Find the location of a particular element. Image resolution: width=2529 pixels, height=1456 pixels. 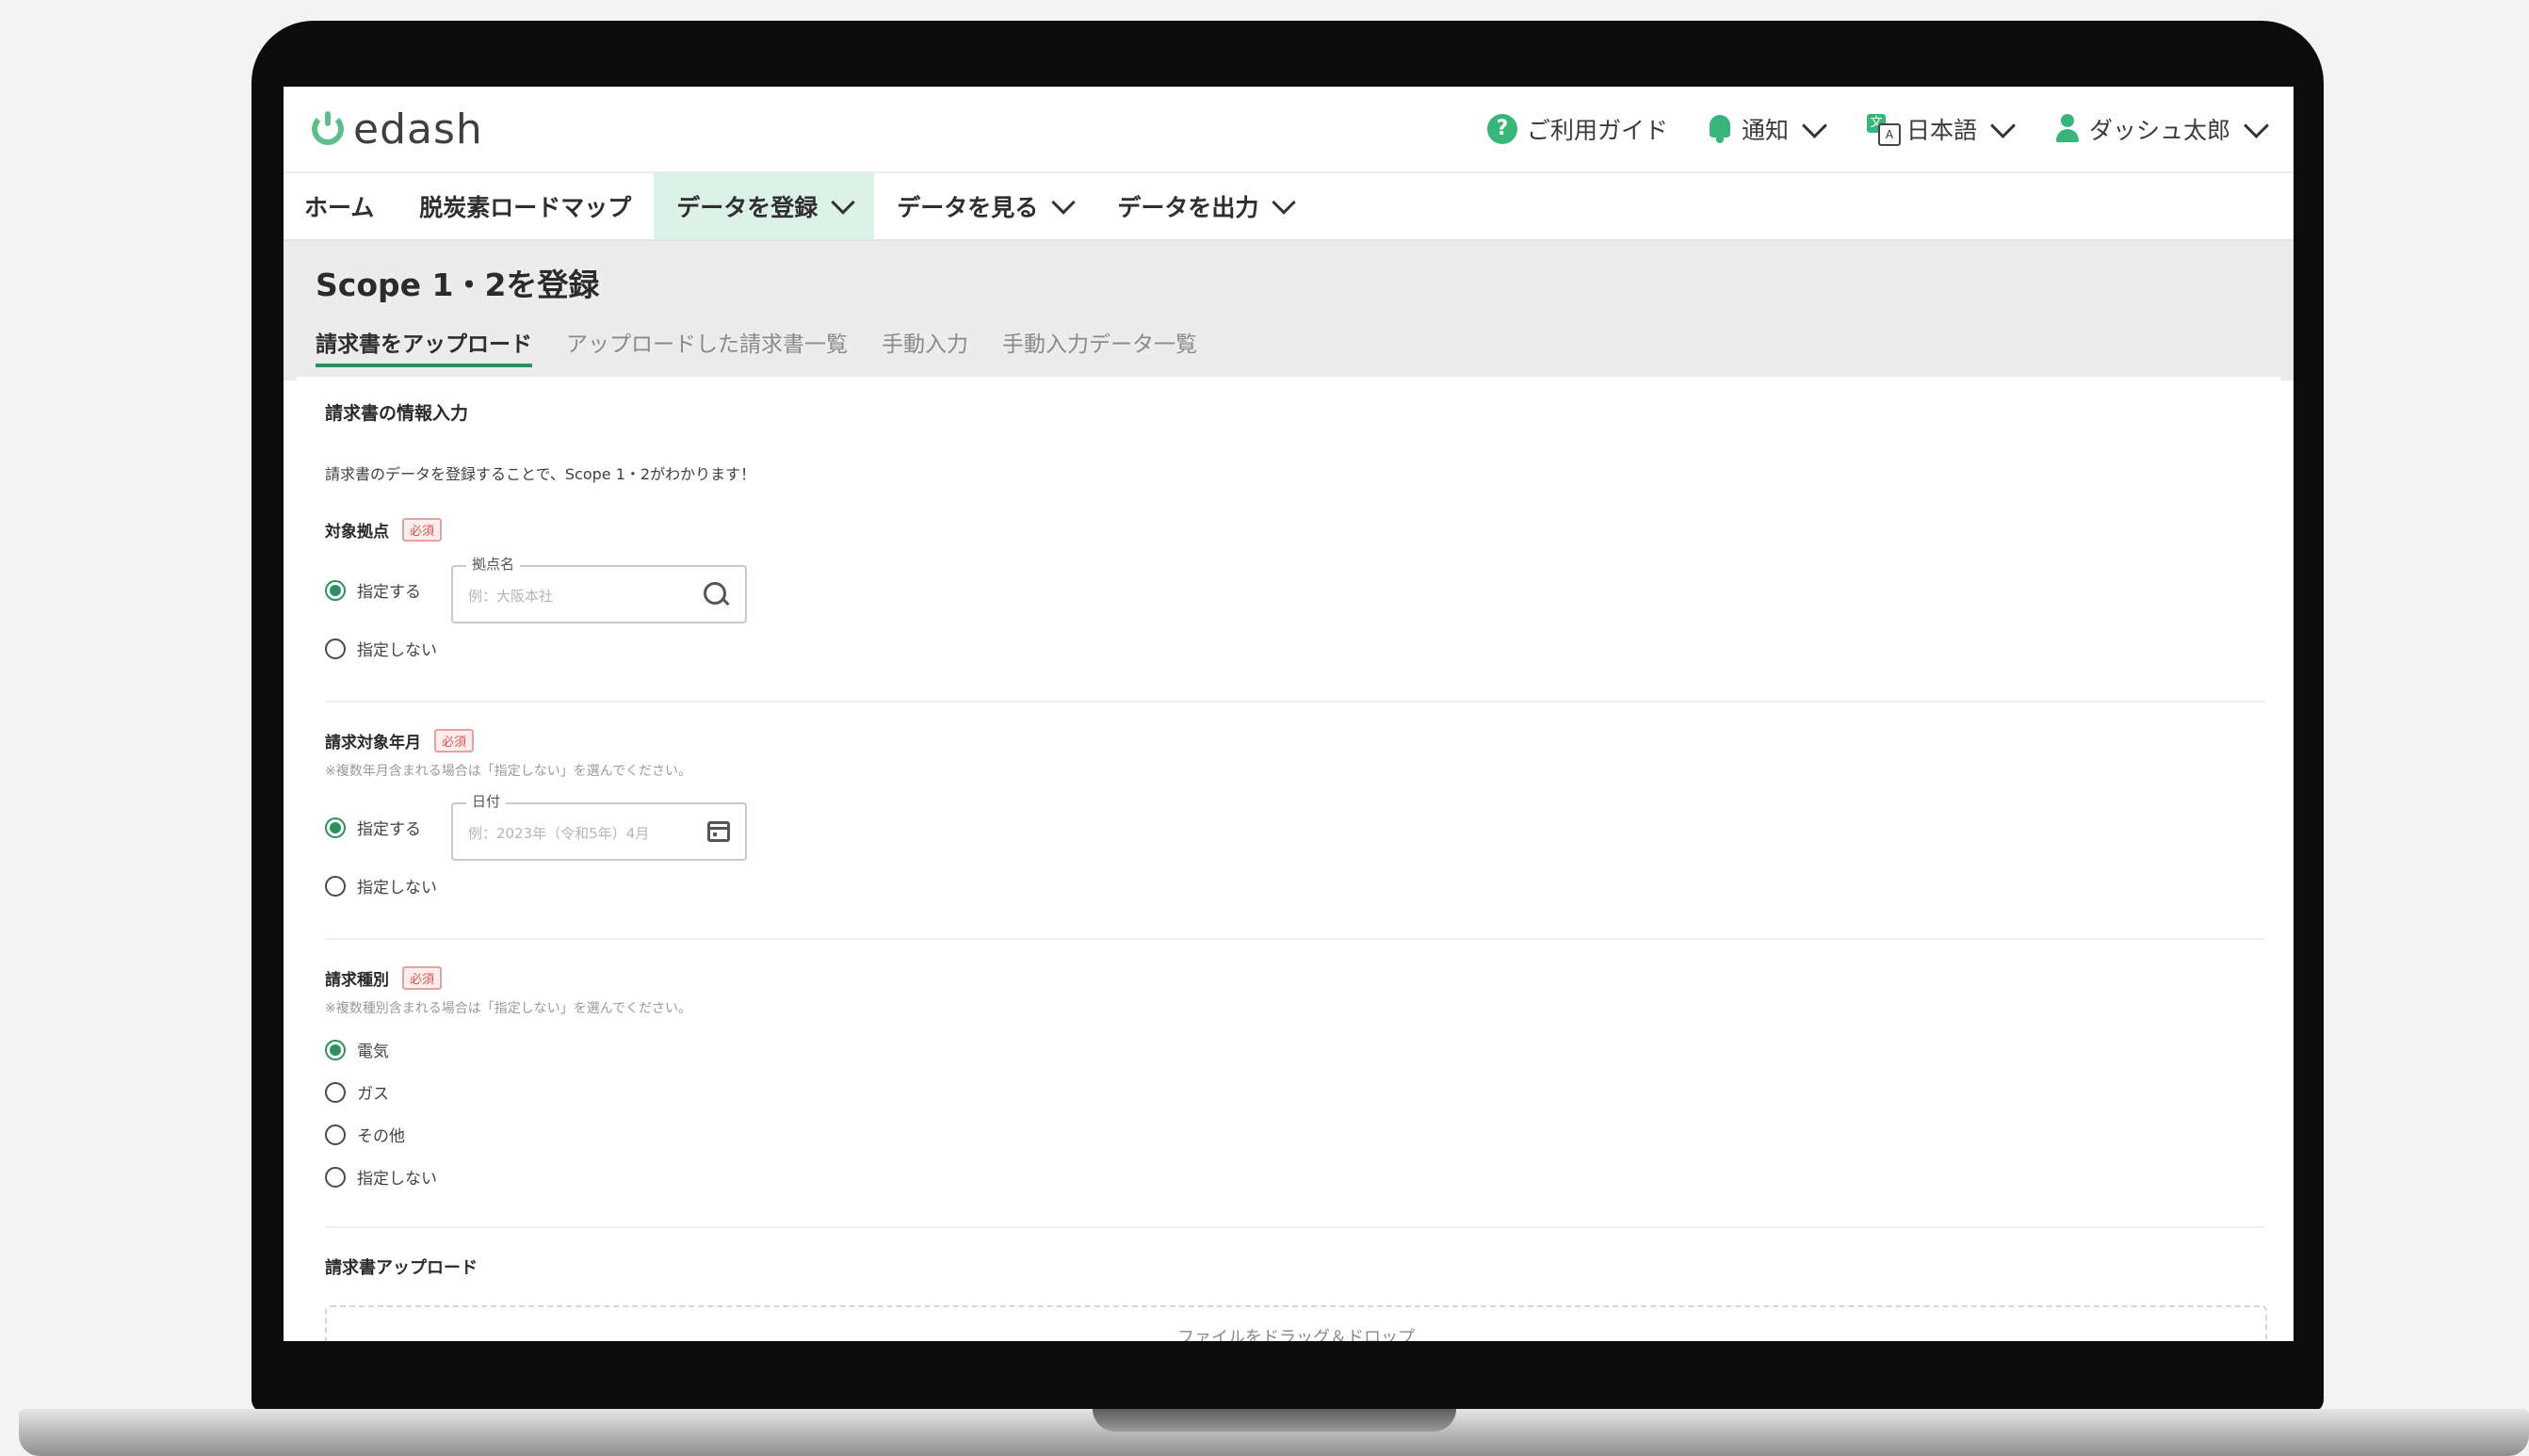

notification-menu: 通知 is located at coordinates (1767, 129).